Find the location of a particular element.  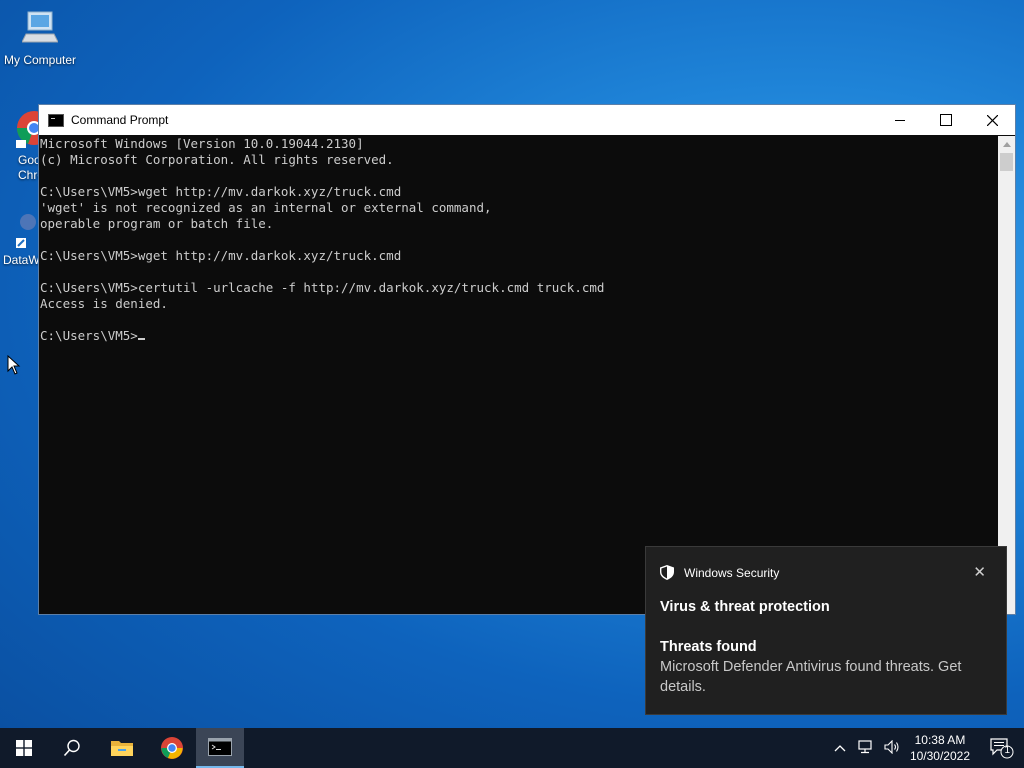

volume-button is located at coordinates (892, 748).